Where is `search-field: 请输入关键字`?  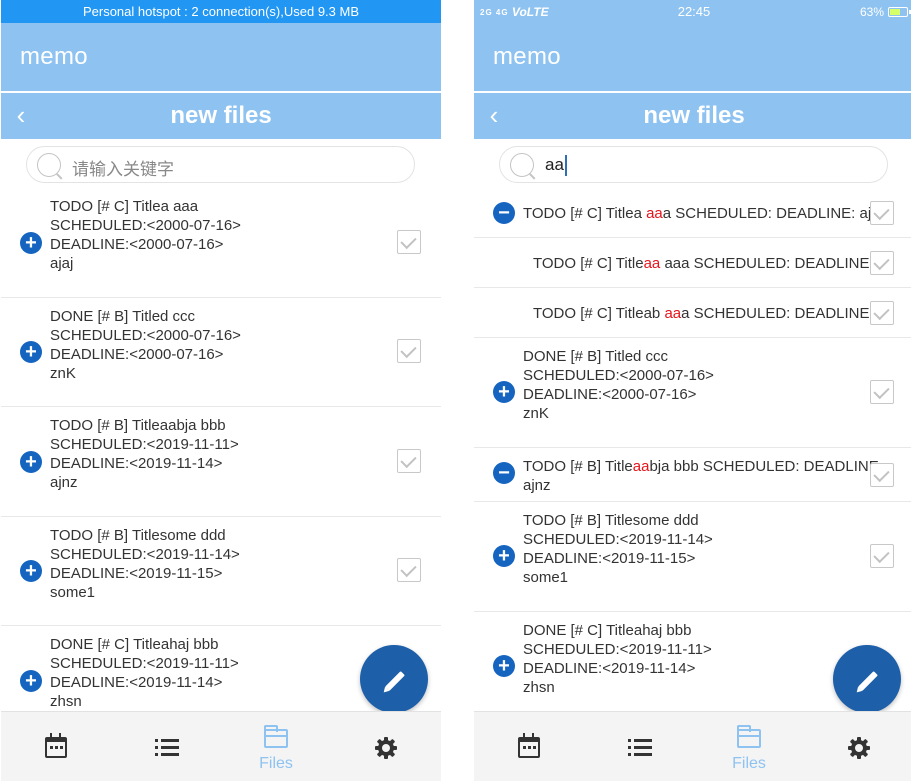 search-field: 请输入关键字 is located at coordinates (220, 164).